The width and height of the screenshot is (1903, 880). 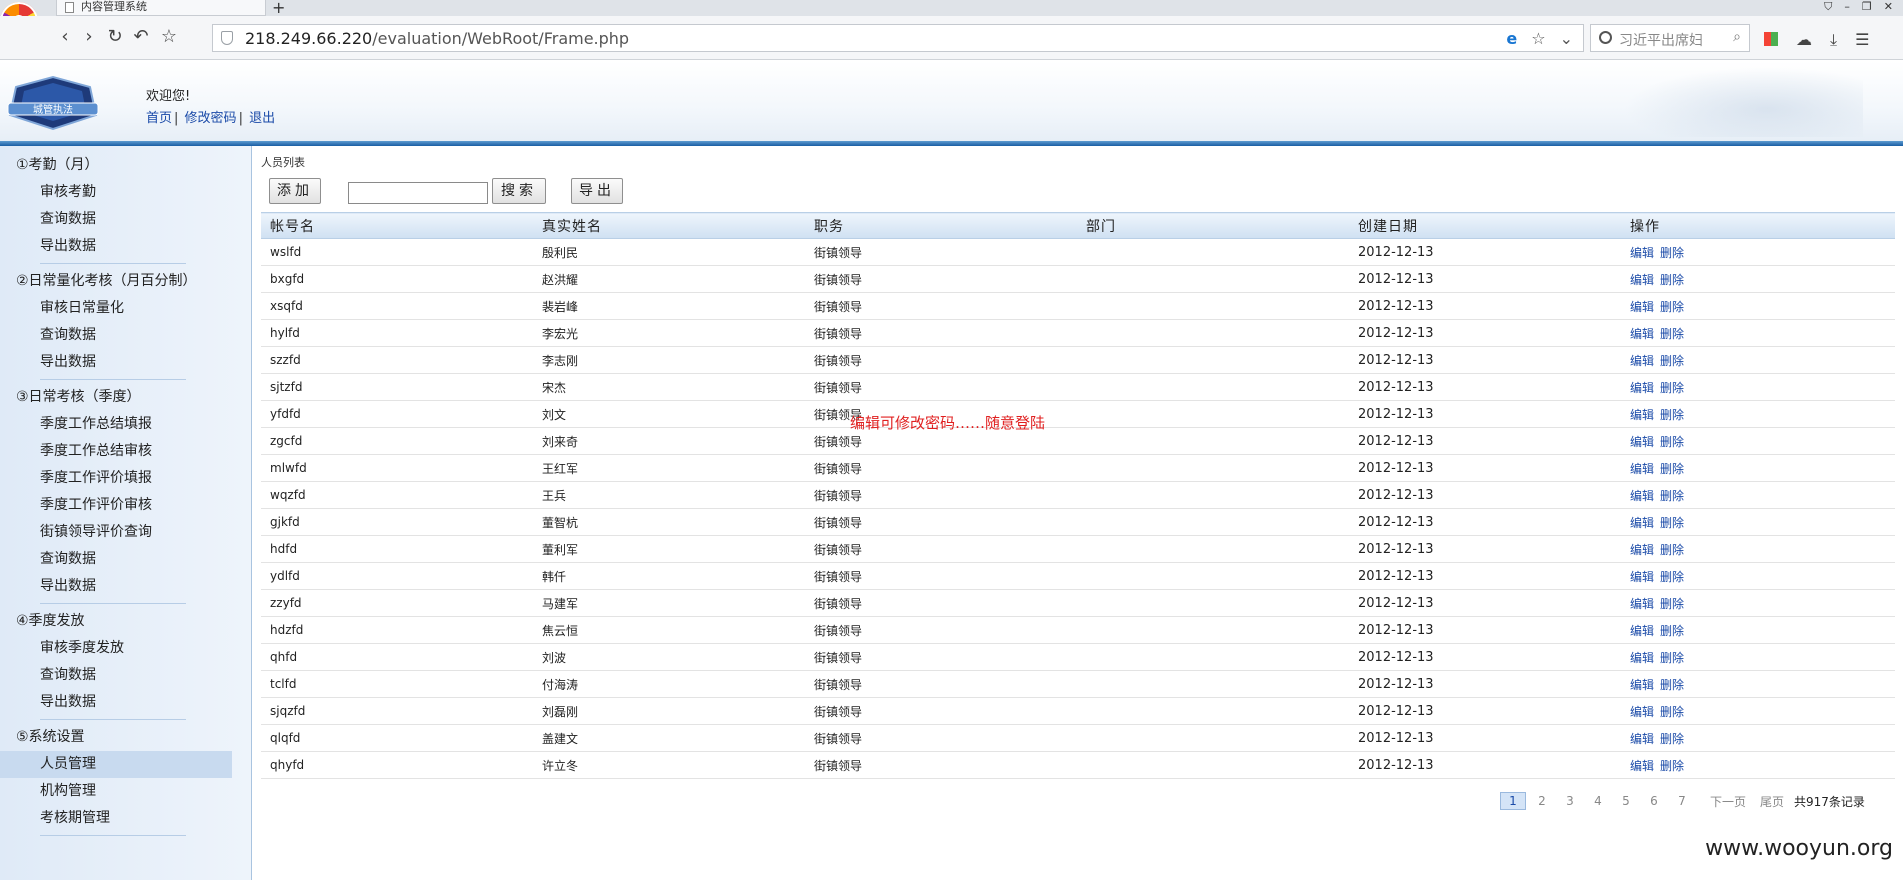 I want to click on cloud-icon: ☁, so click(x=1804, y=40).